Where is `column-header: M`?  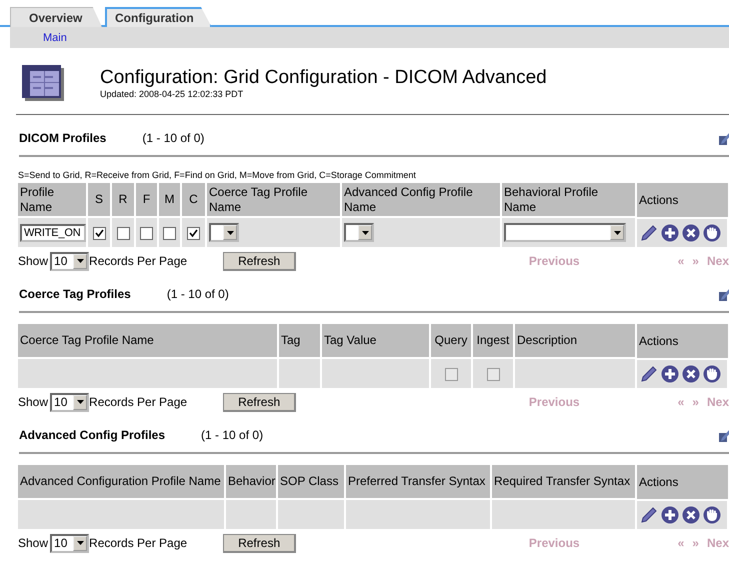 column-header: M is located at coordinates (169, 200).